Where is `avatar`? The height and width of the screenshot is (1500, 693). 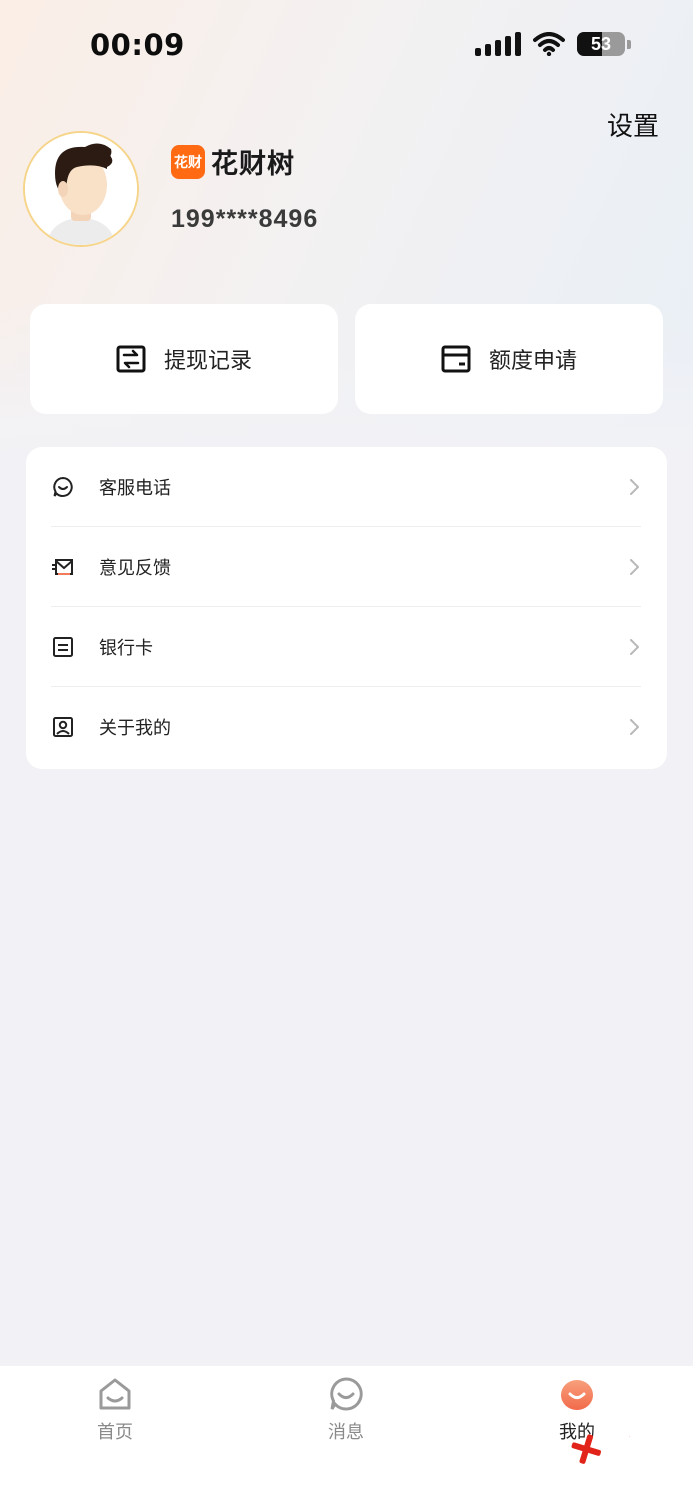
avatar is located at coordinates (81, 189).